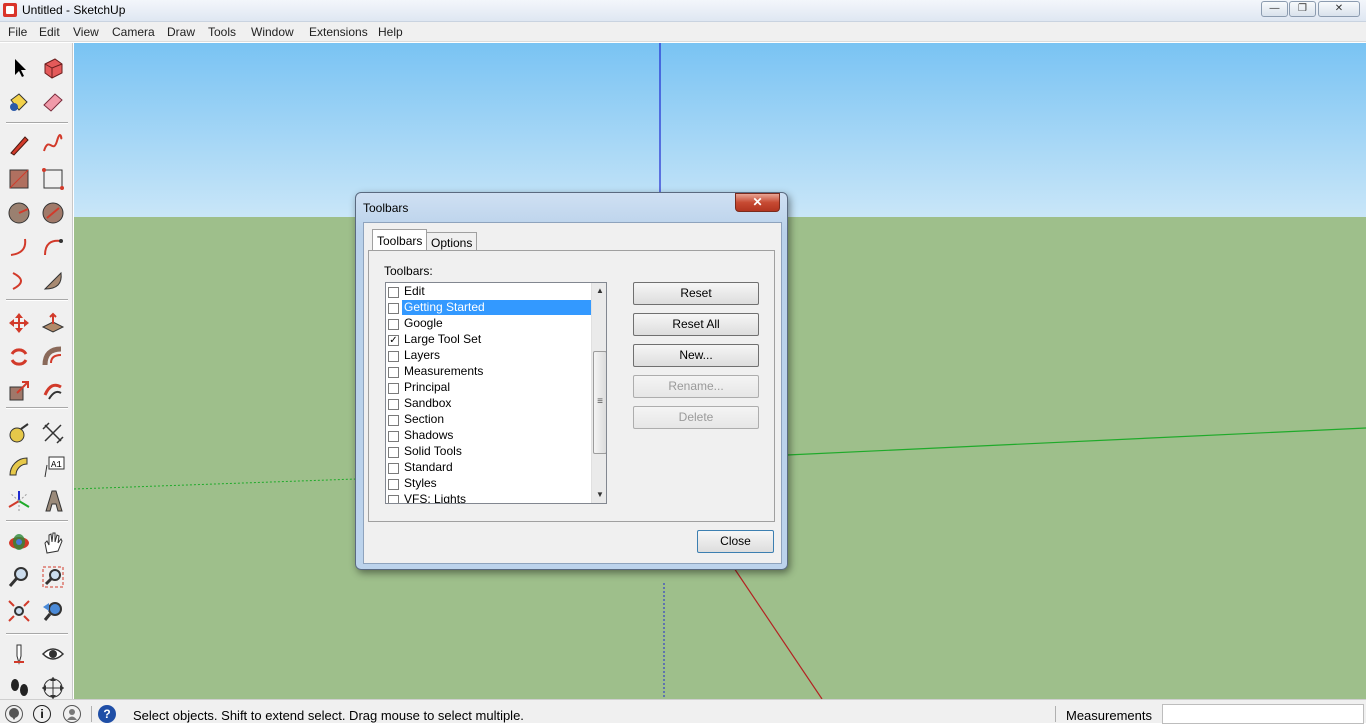 This screenshot has height=724, width=1366. What do you see at coordinates (19, 281) in the screenshot?
I see `three-point-arc-icon` at bounding box center [19, 281].